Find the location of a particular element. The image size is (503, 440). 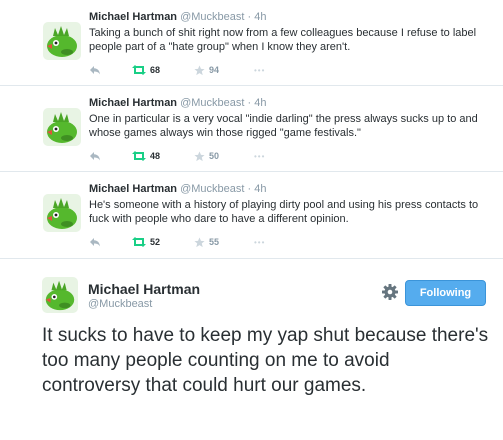

tweet-actions: 68 94 ••• is located at coordinates (189, 70).